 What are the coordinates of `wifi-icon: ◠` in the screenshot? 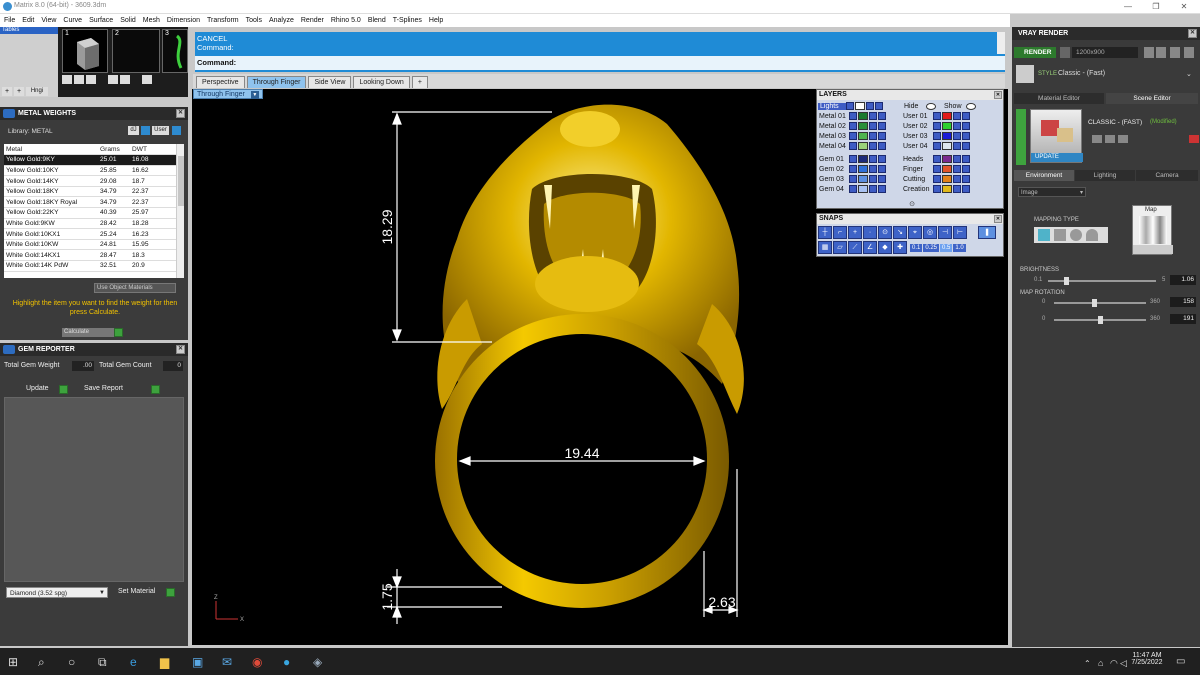 It's located at (1114, 663).